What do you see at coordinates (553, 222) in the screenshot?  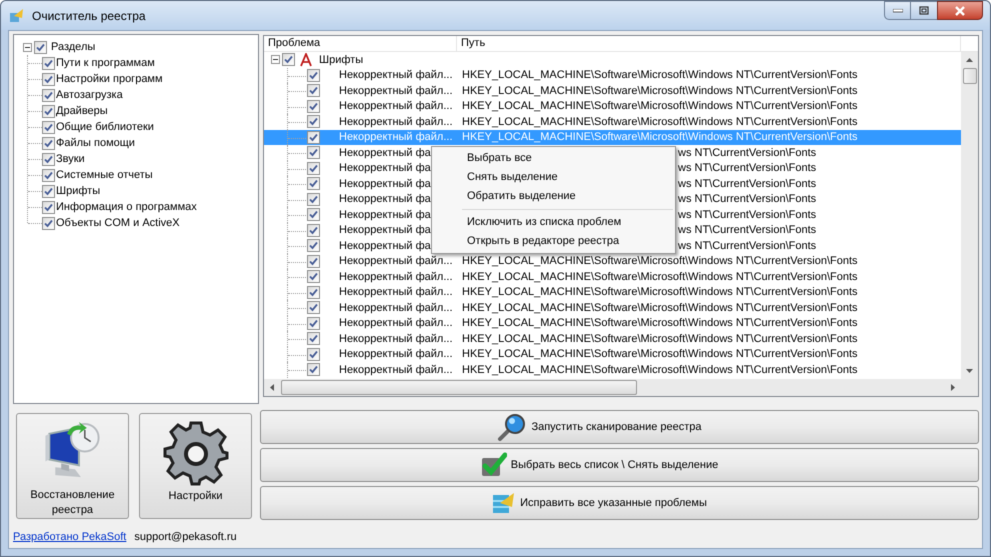 I see `menu-item: Исключить из списка проблем` at bounding box center [553, 222].